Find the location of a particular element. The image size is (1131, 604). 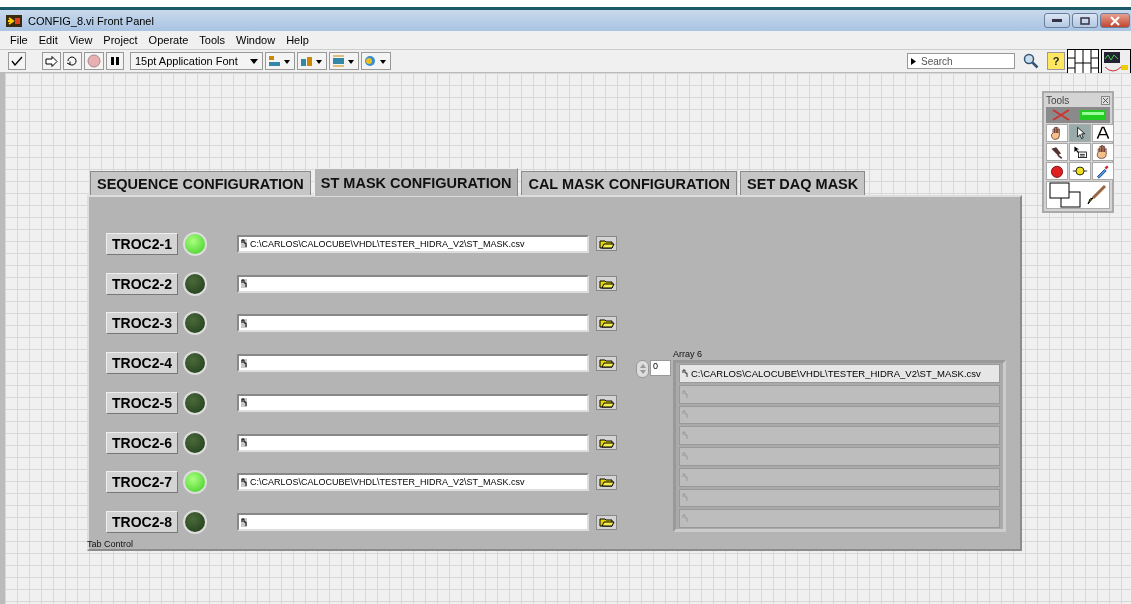

distribute-dropdown is located at coordinates (311, 61).